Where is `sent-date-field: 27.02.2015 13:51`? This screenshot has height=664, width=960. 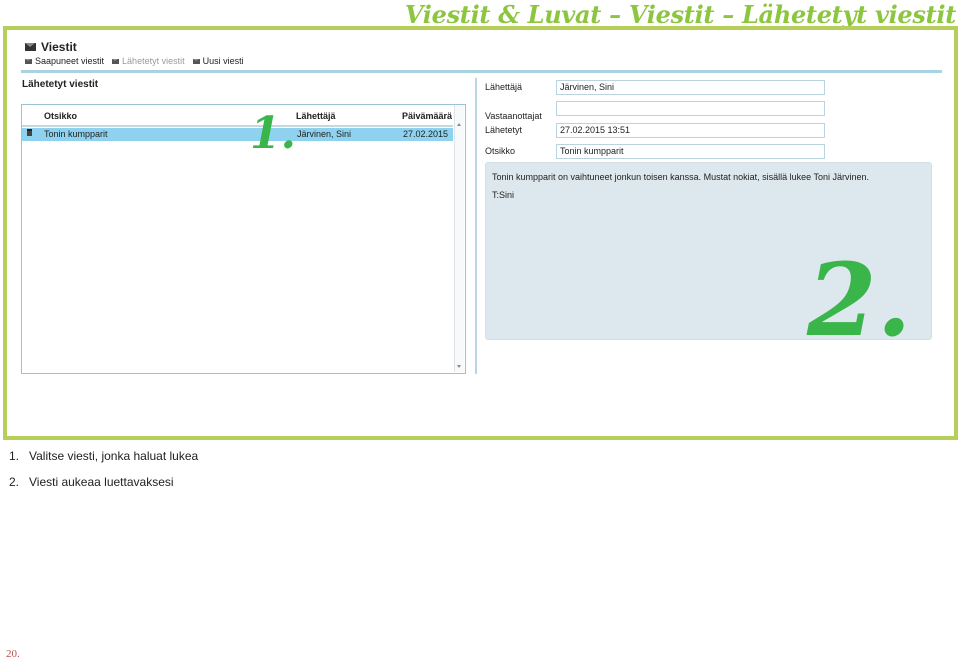
sent-date-field: 27.02.2015 13:51 is located at coordinates (690, 130).